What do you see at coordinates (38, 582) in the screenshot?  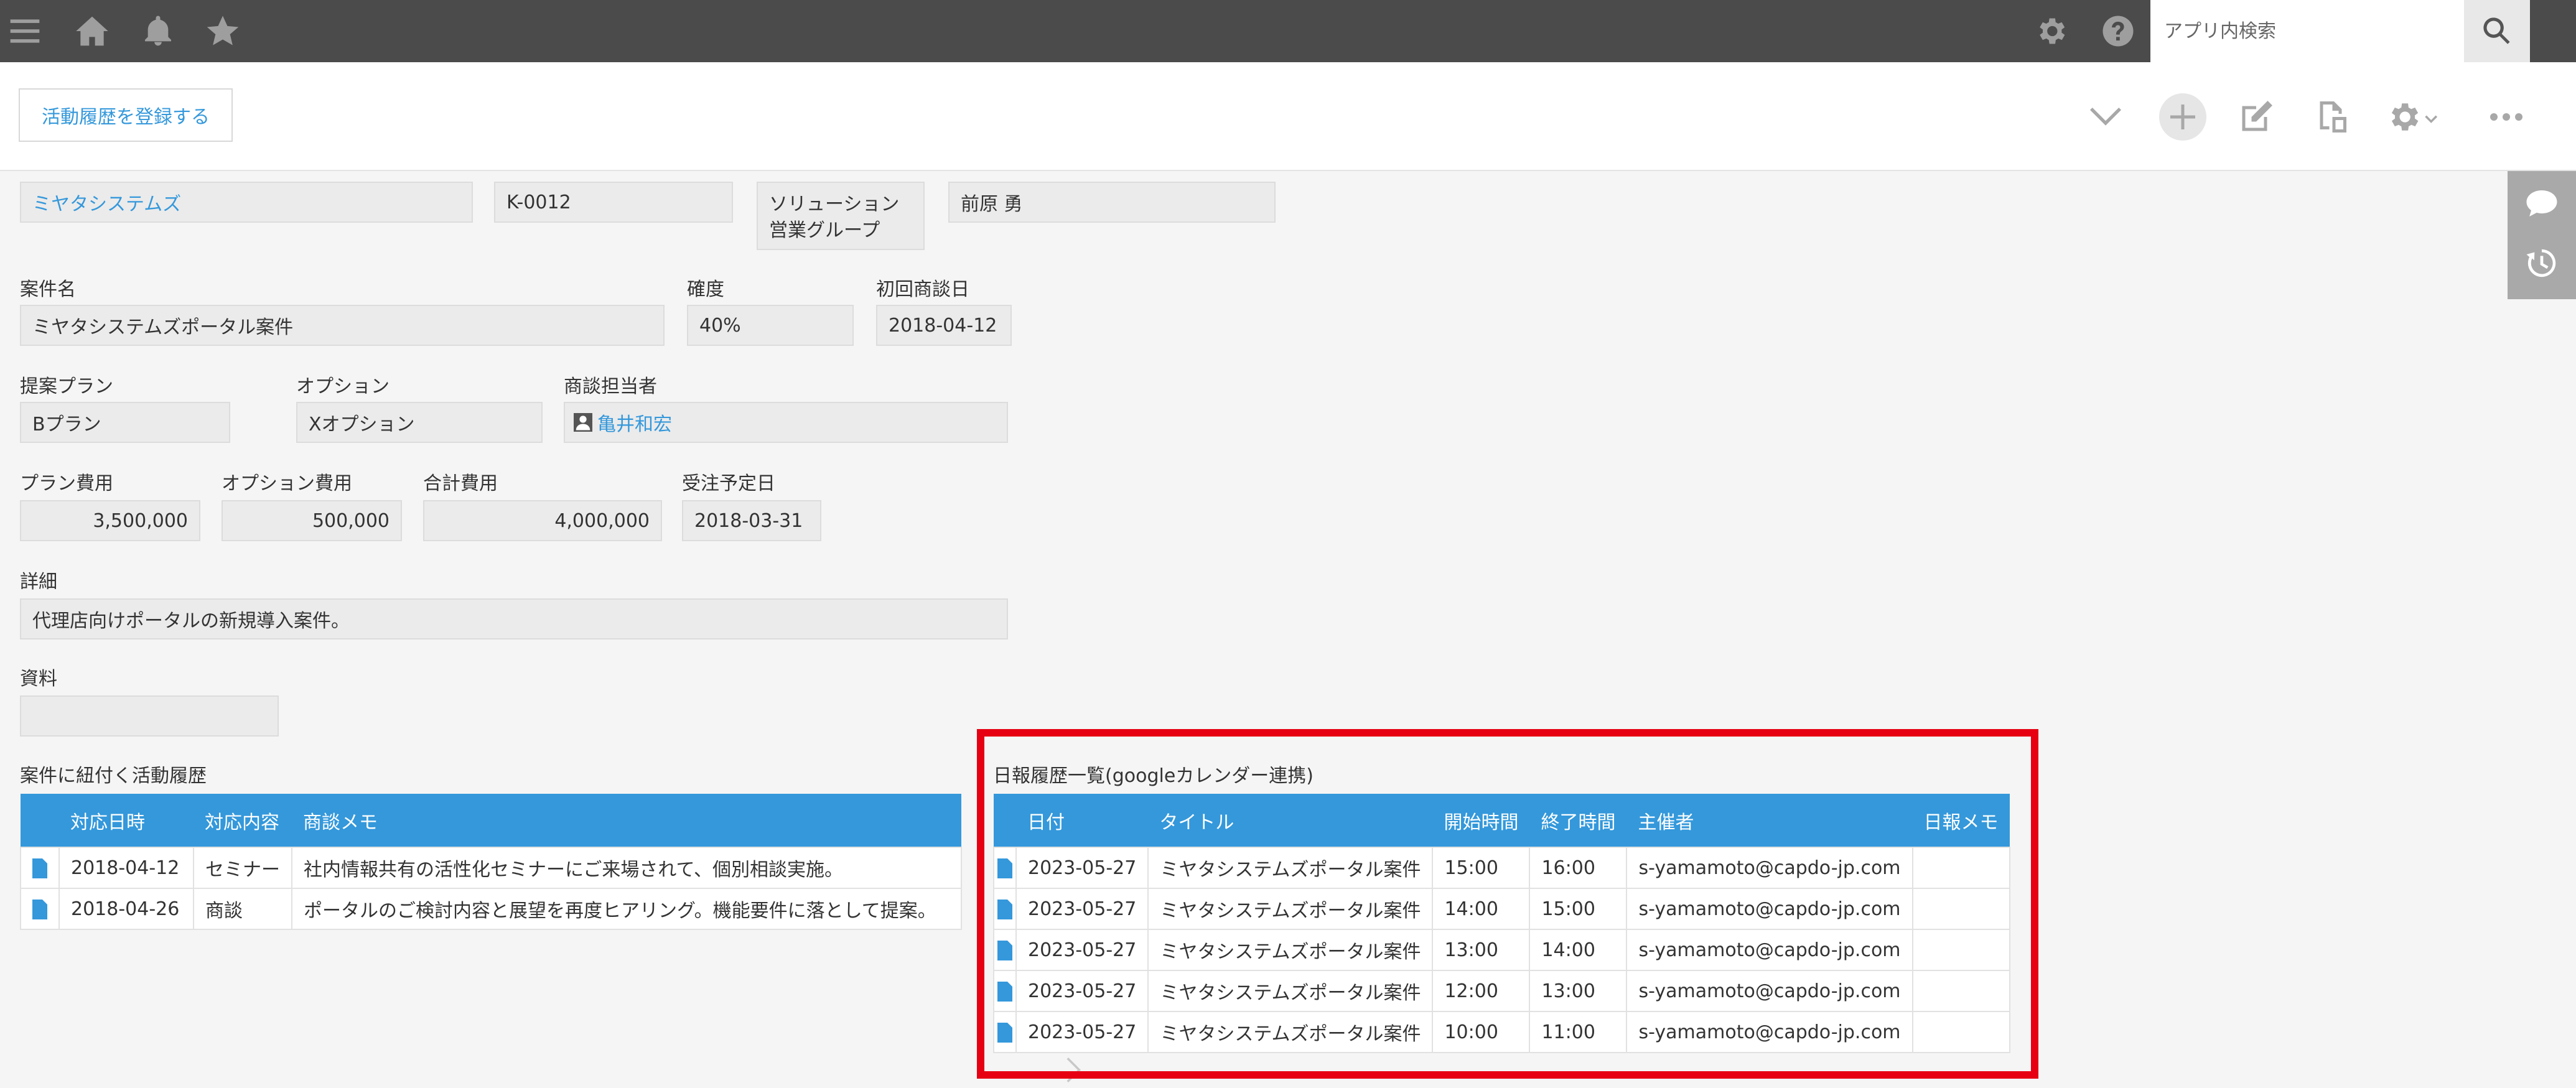 I see `detail-label: 詳細` at bounding box center [38, 582].